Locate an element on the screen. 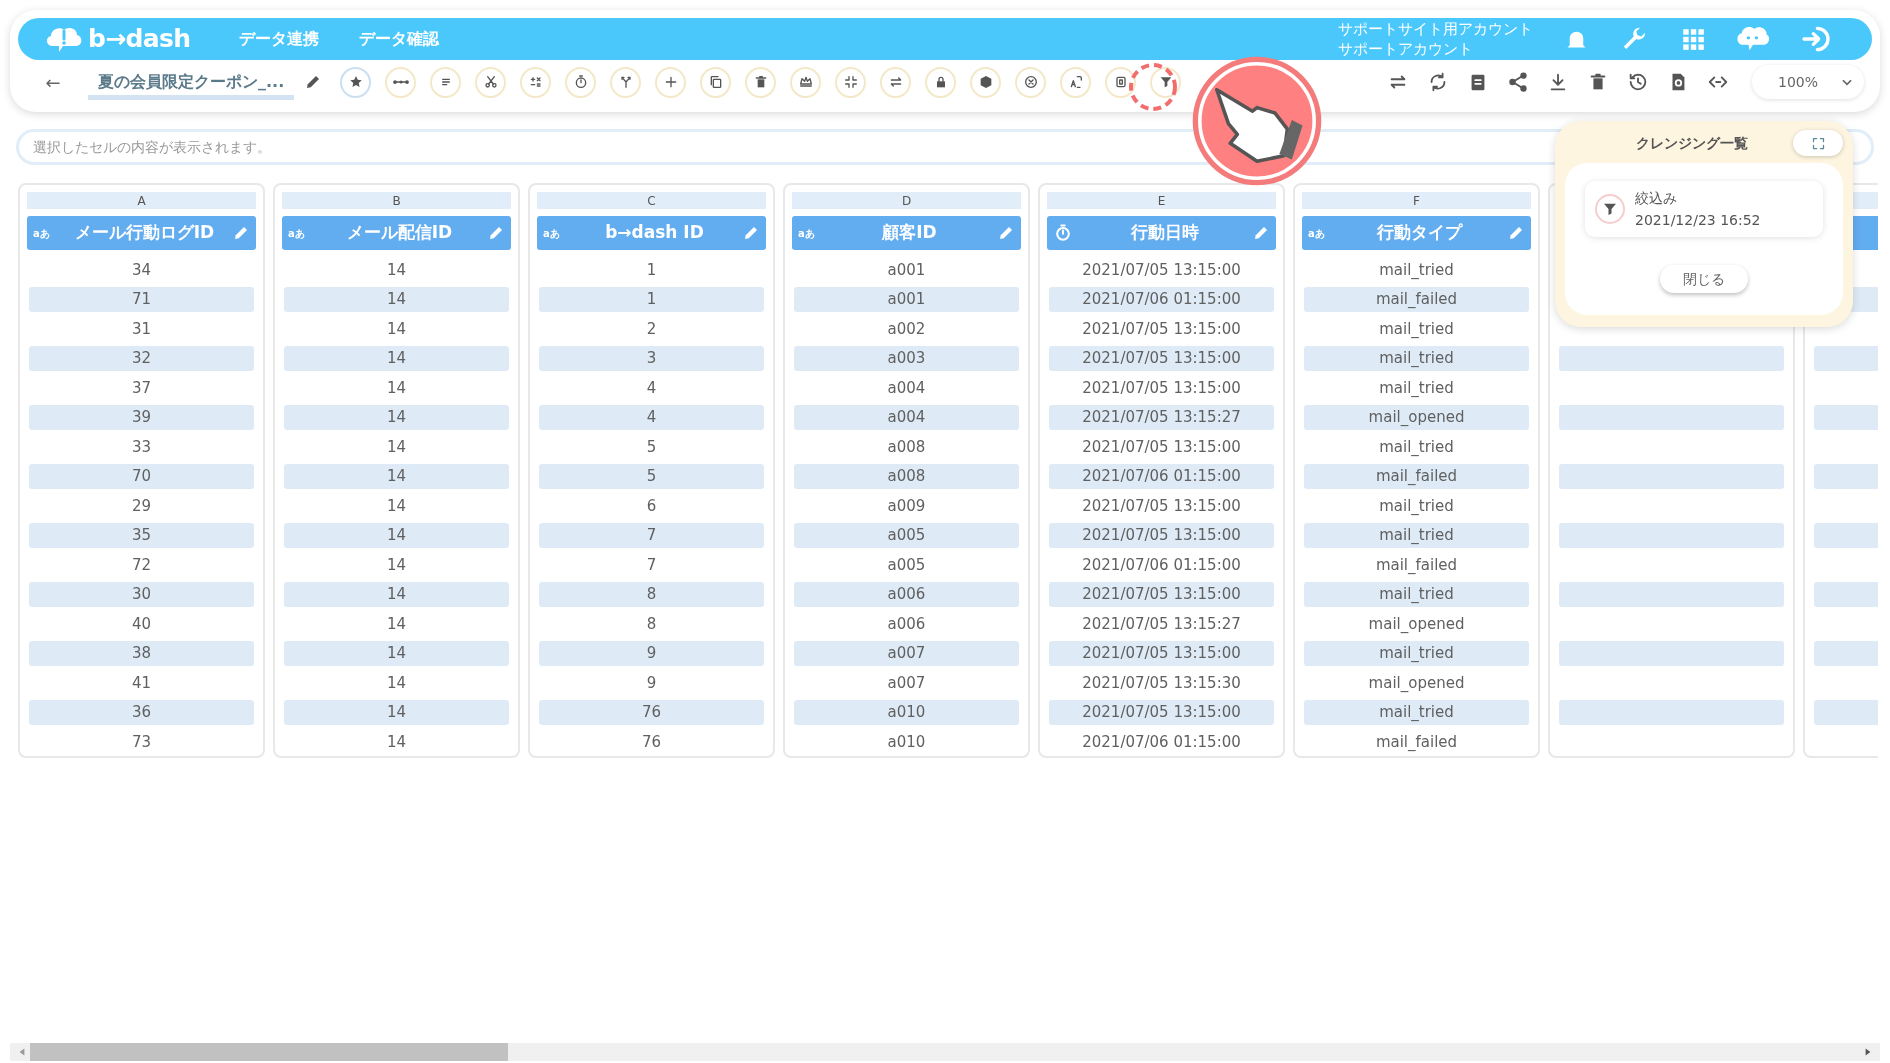 The height and width of the screenshot is (1063, 1890). table-cell: a006 is located at coordinates (906, 623).